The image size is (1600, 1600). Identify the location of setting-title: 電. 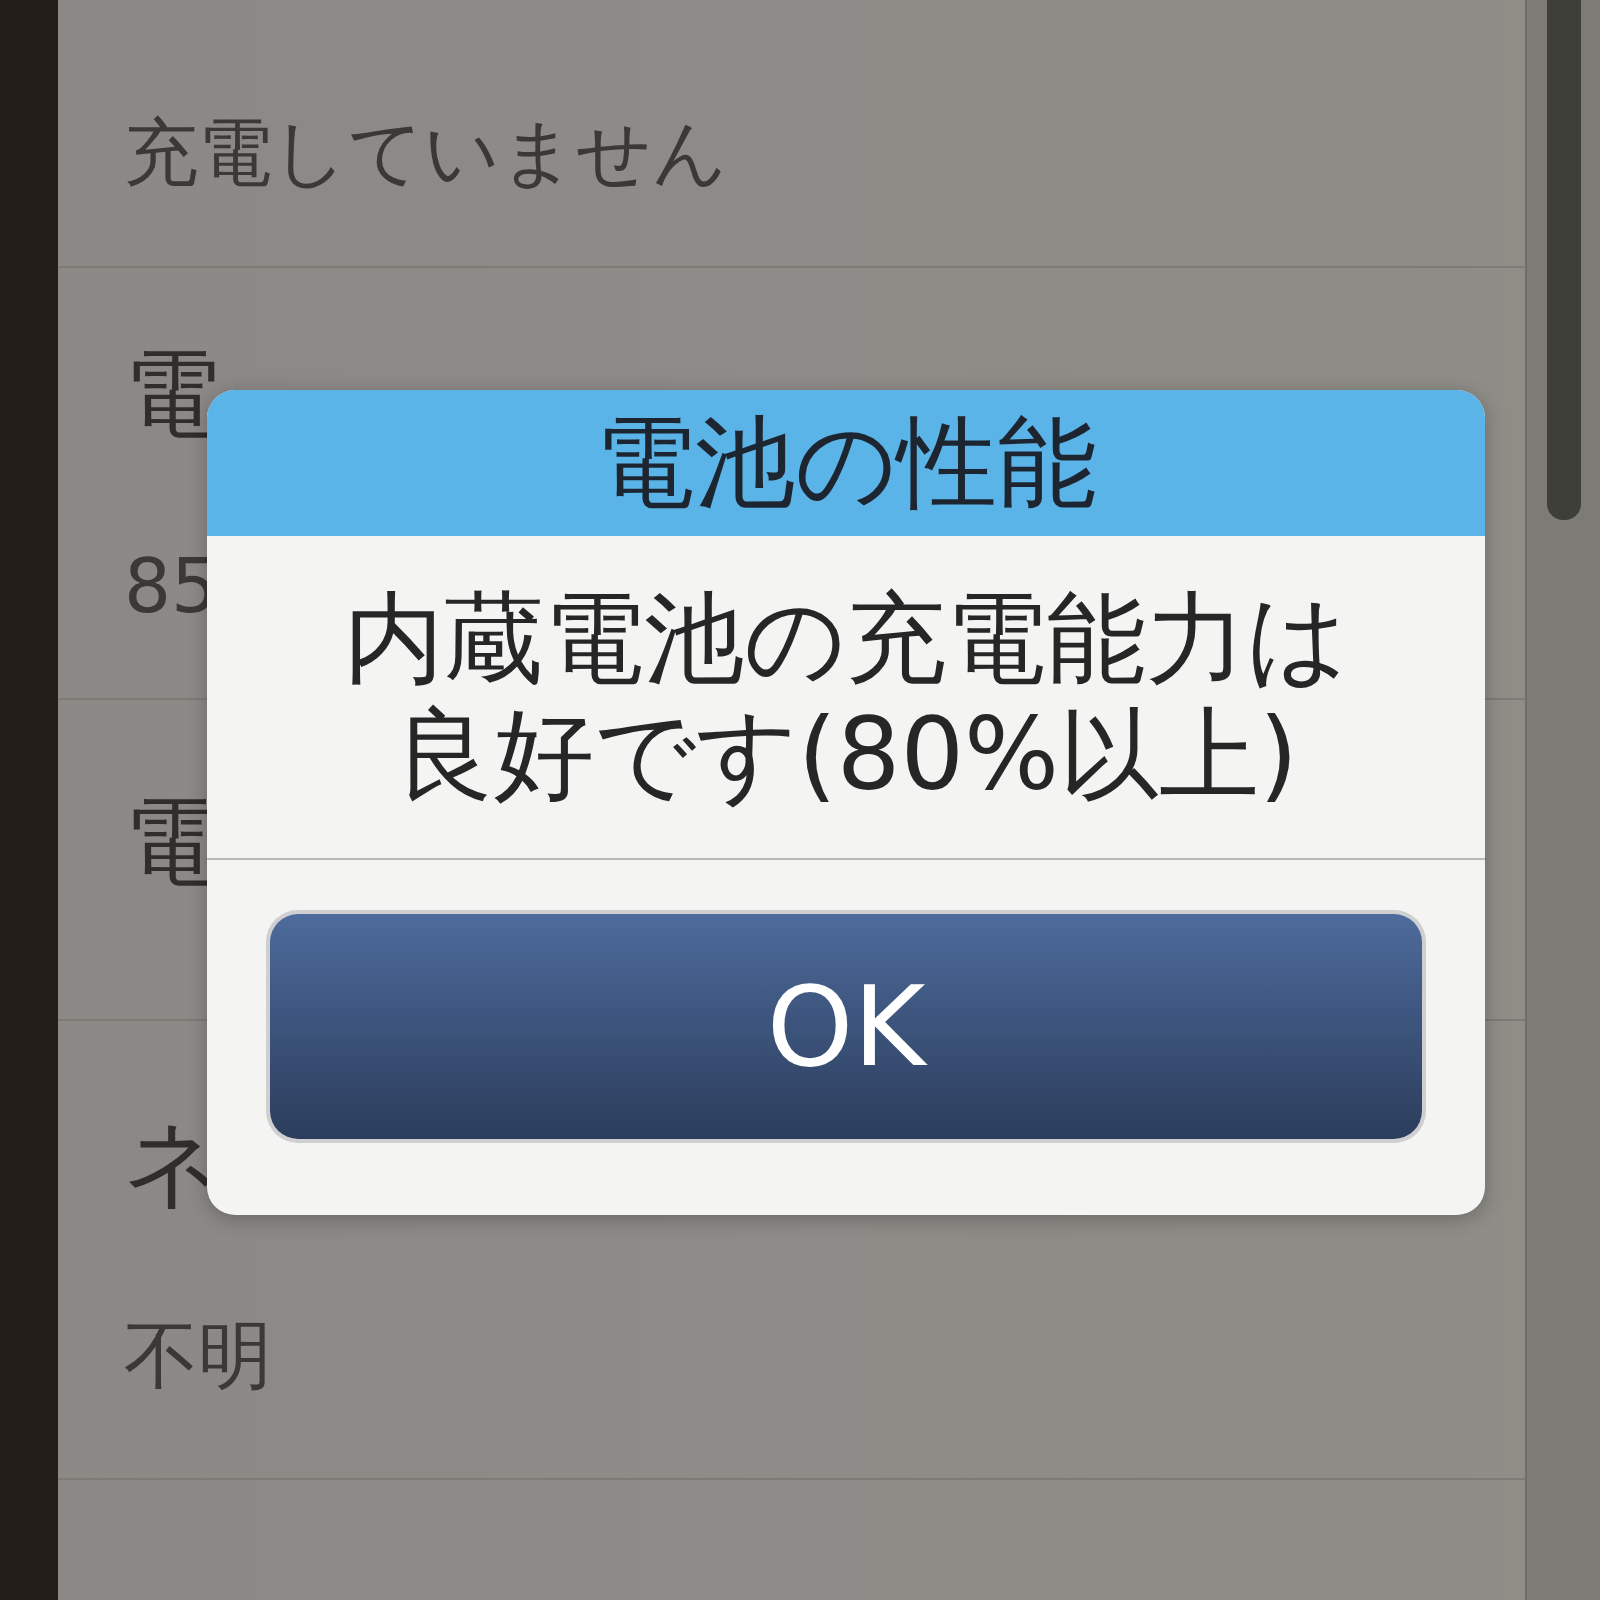
(172, 394).